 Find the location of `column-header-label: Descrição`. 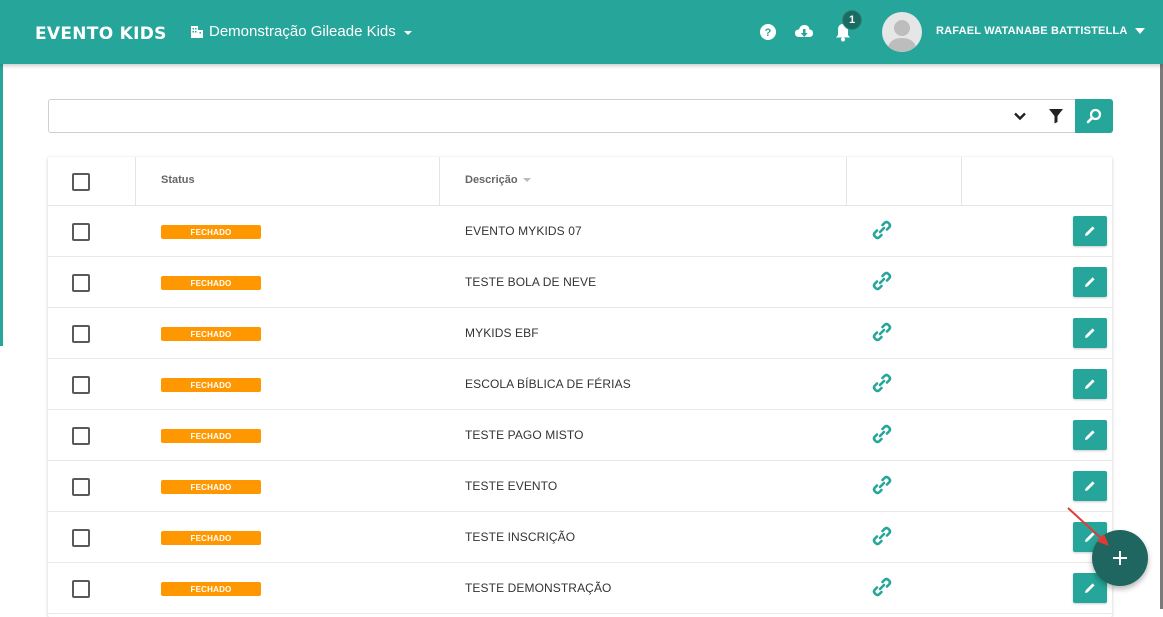

column-header-label: Descrição is located at coordinates (491, 180).